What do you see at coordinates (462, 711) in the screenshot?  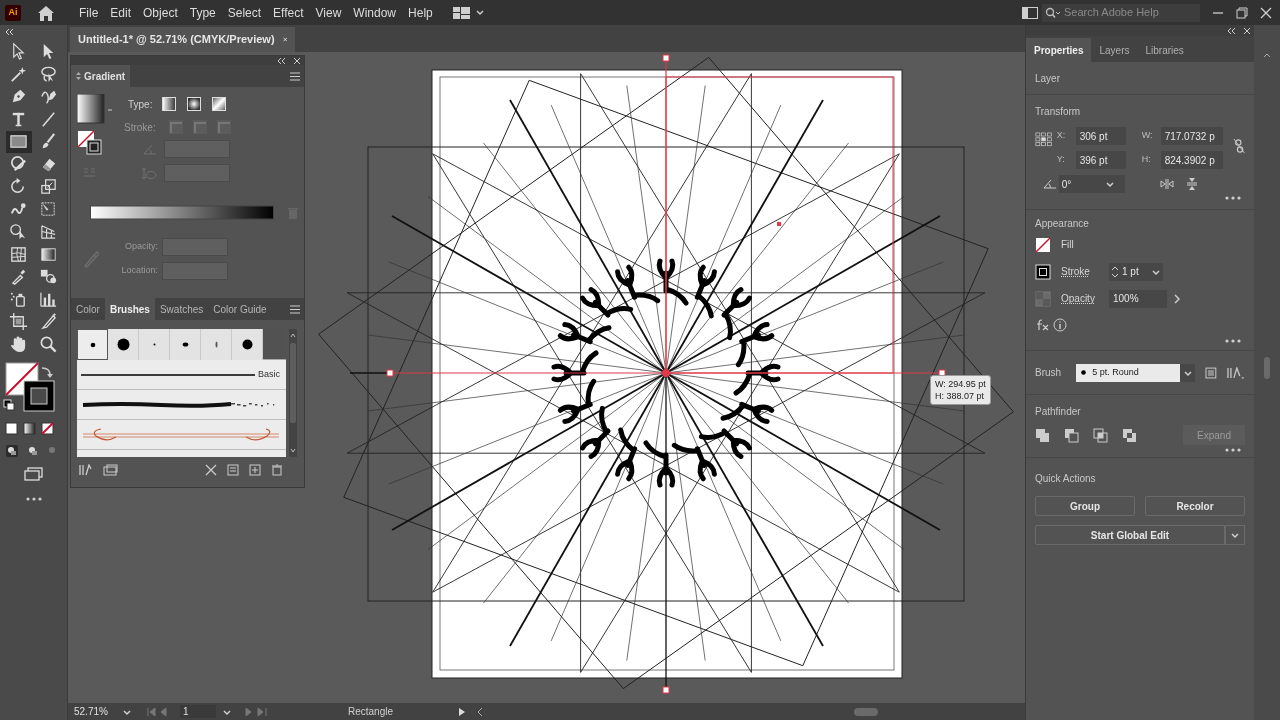 I see `play-icon` at bounding box center [462, 711].